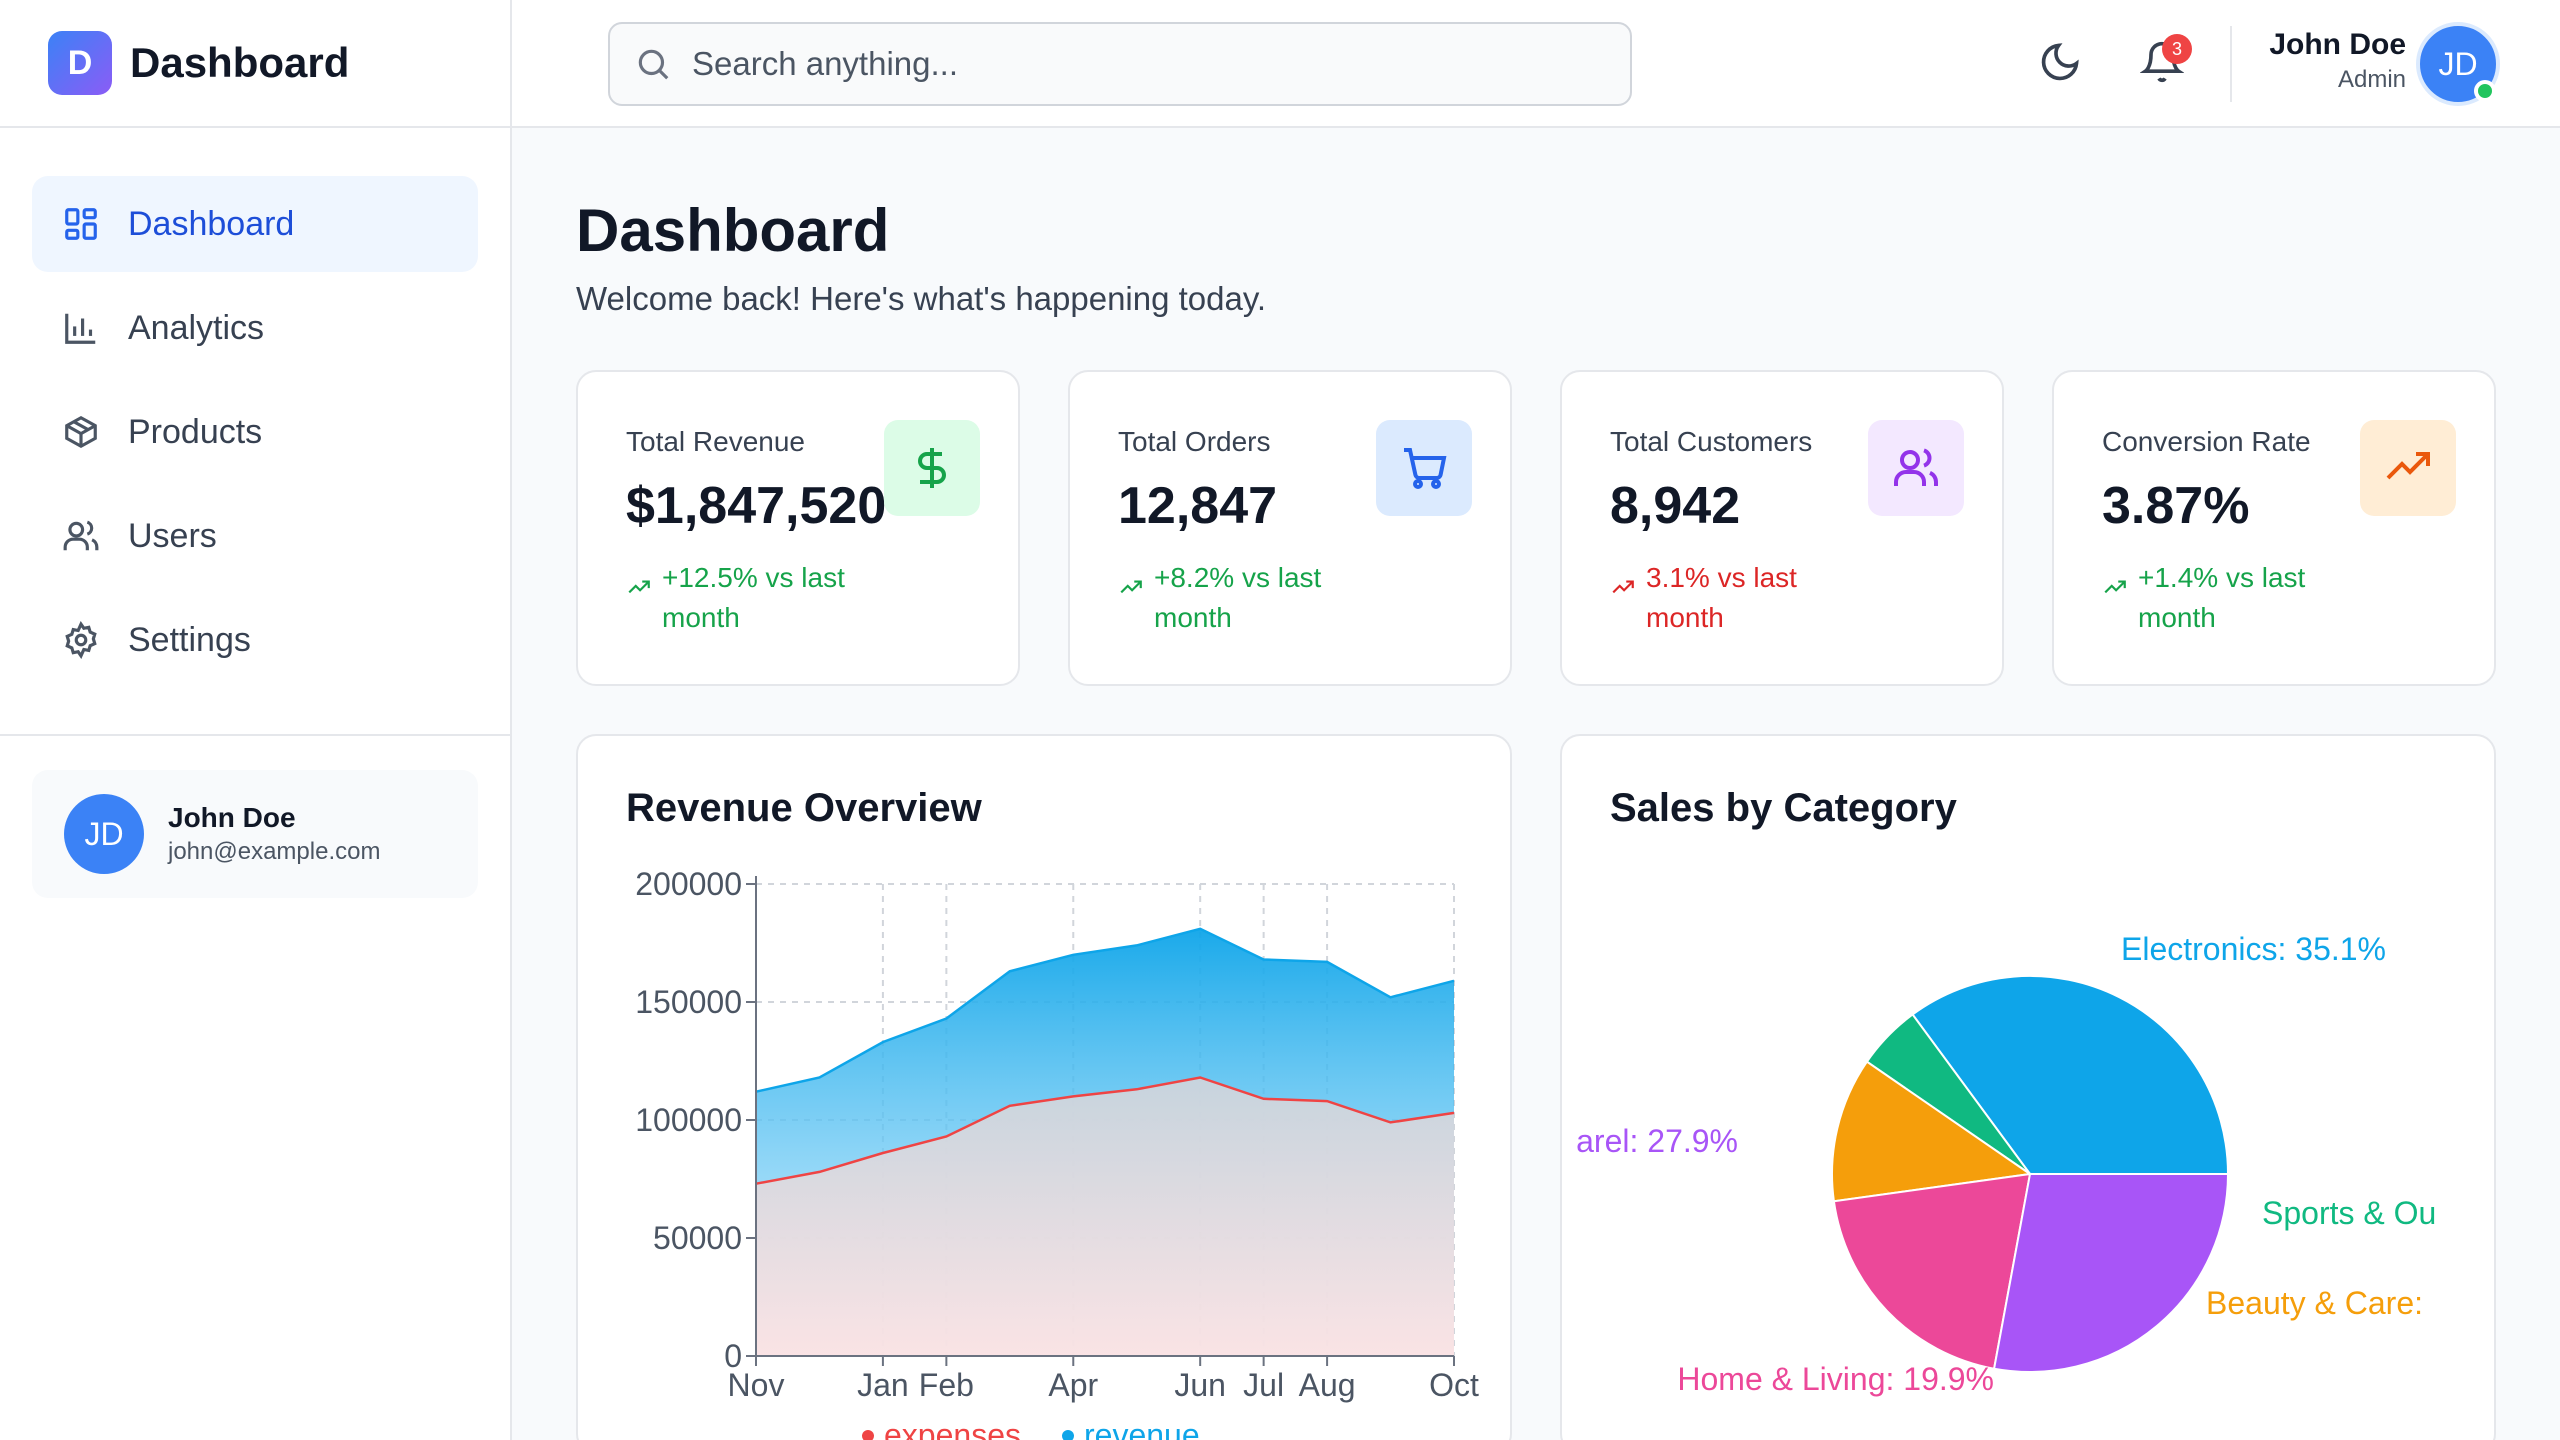 The height and width of the screenshot is (1440, 2560). Describe the element at coordinates (1454, 1385) in the screenshot. I see `x-tick-label: Oct` at that location.